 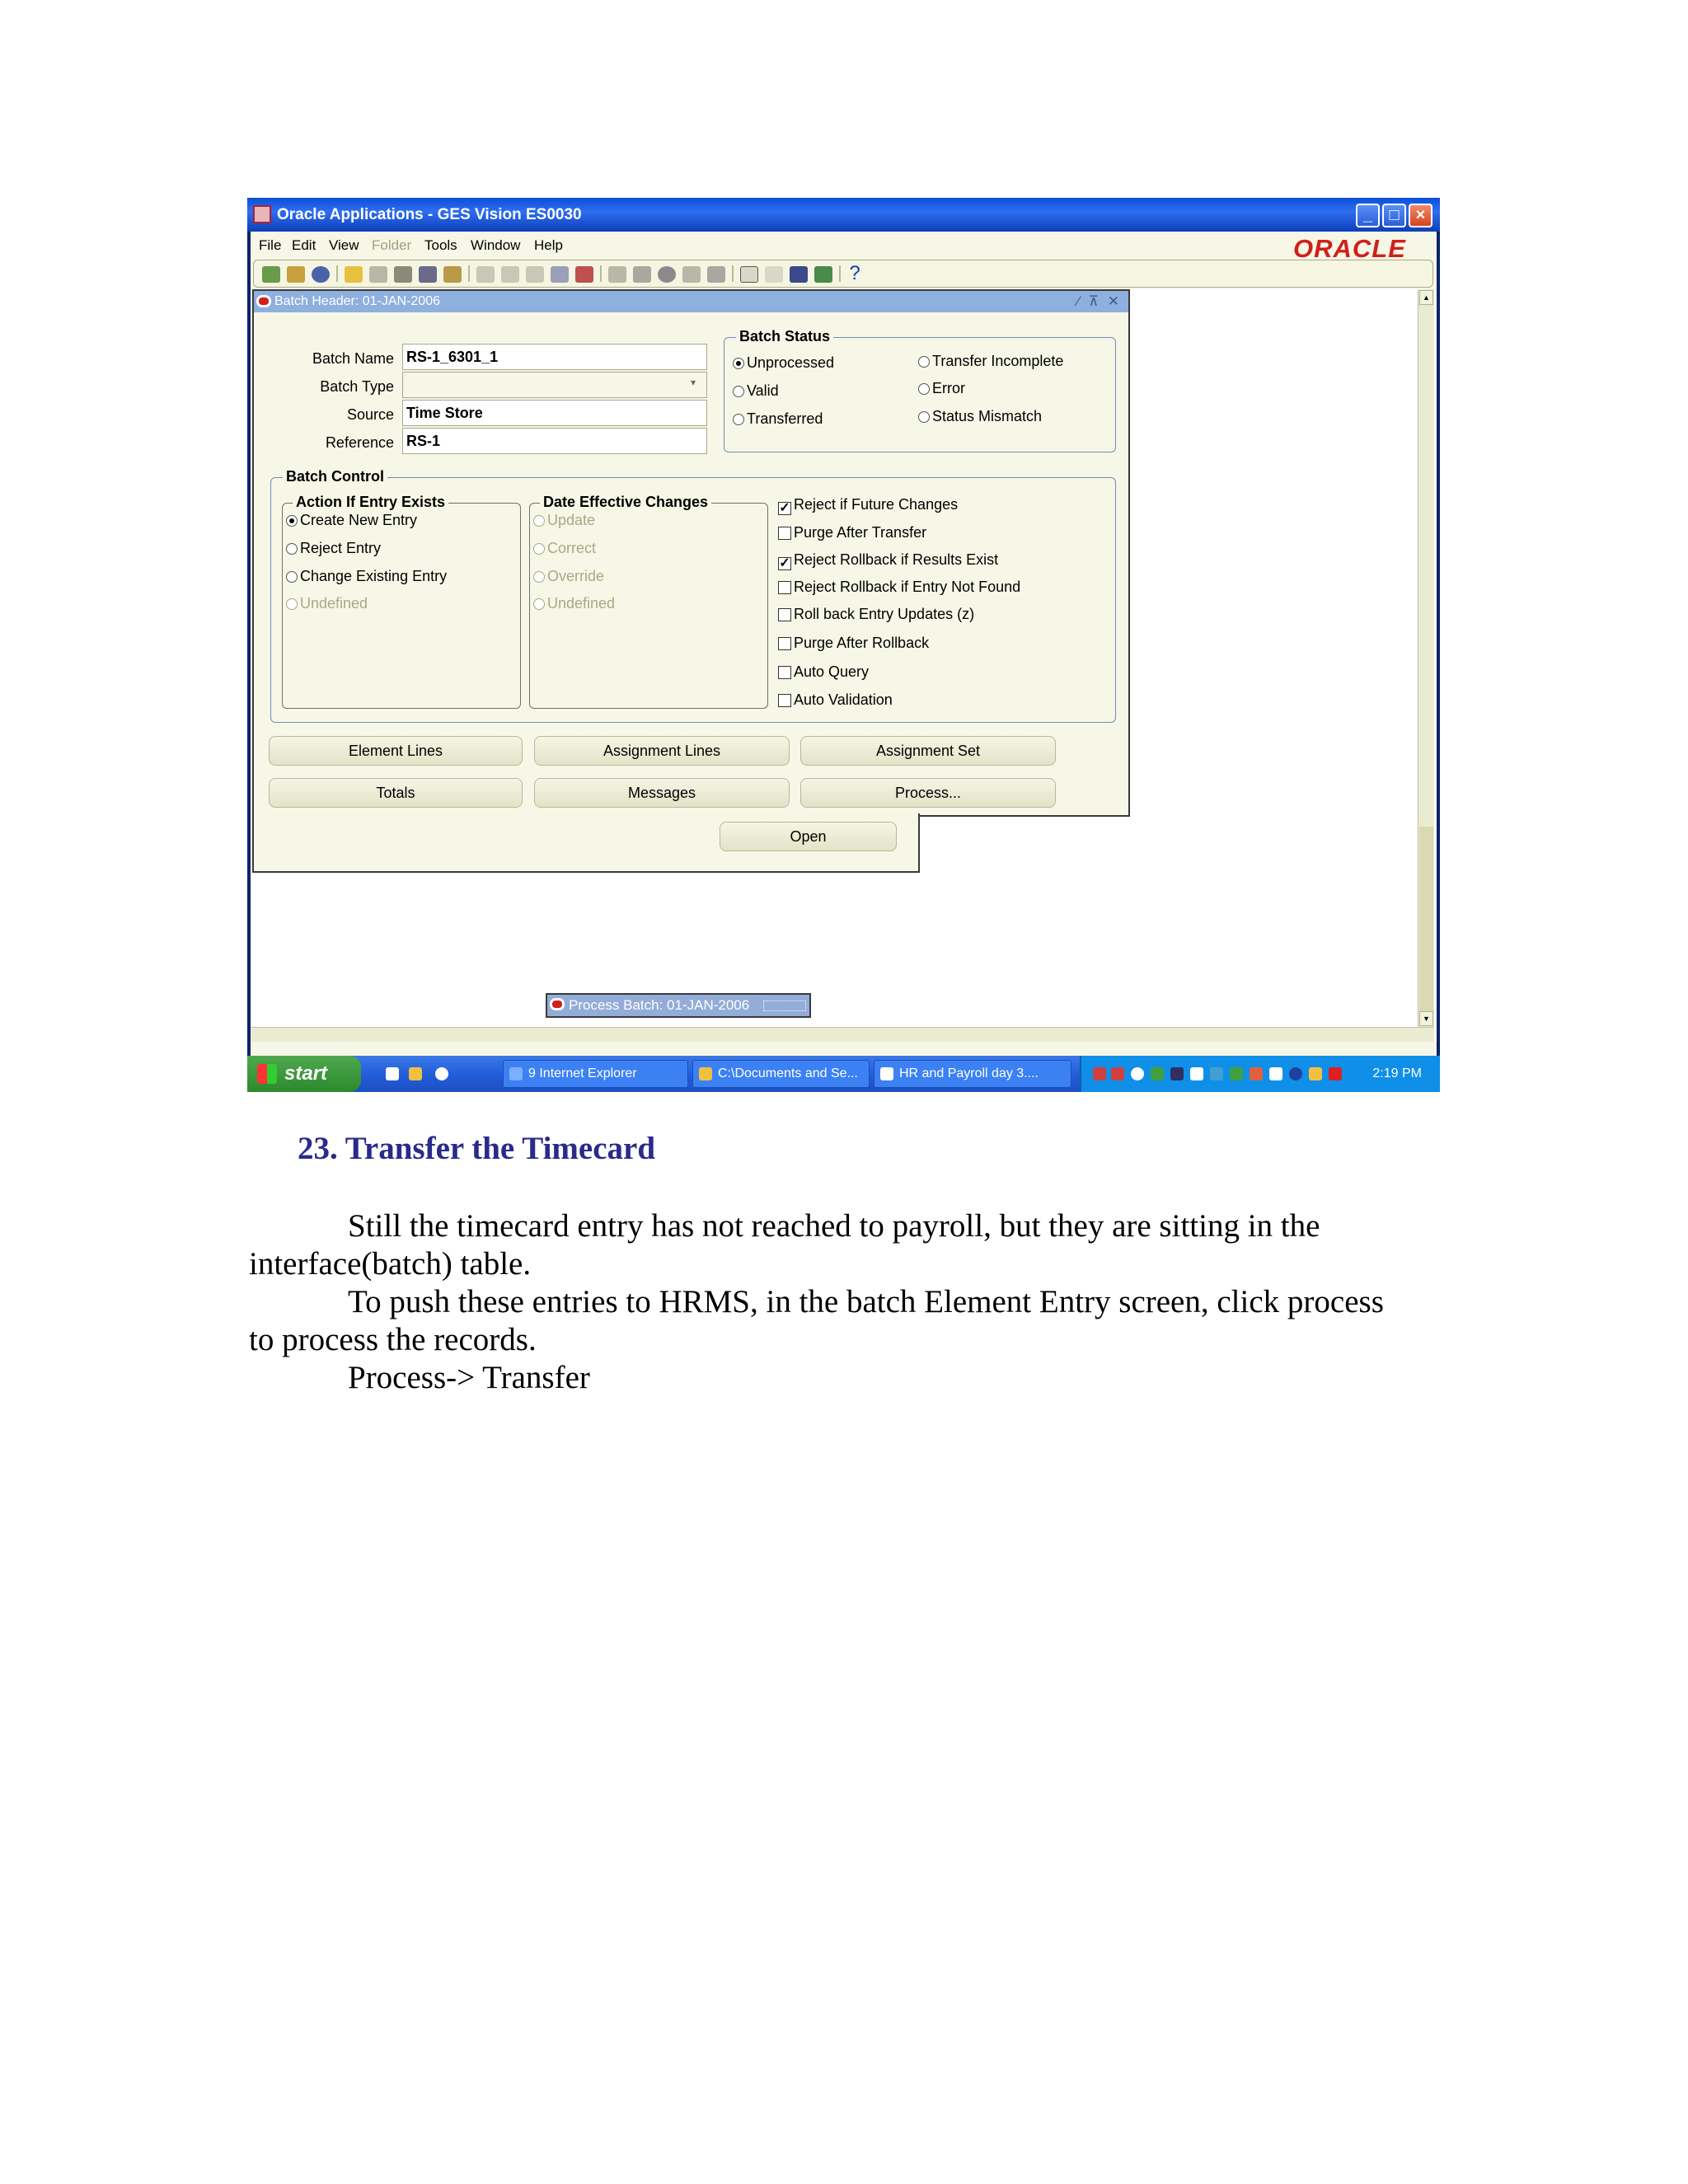 What do you see at coordinates (1368, 215) in the screenshot?
I see `minimize-button: _` at bounding box center [1368, 215].